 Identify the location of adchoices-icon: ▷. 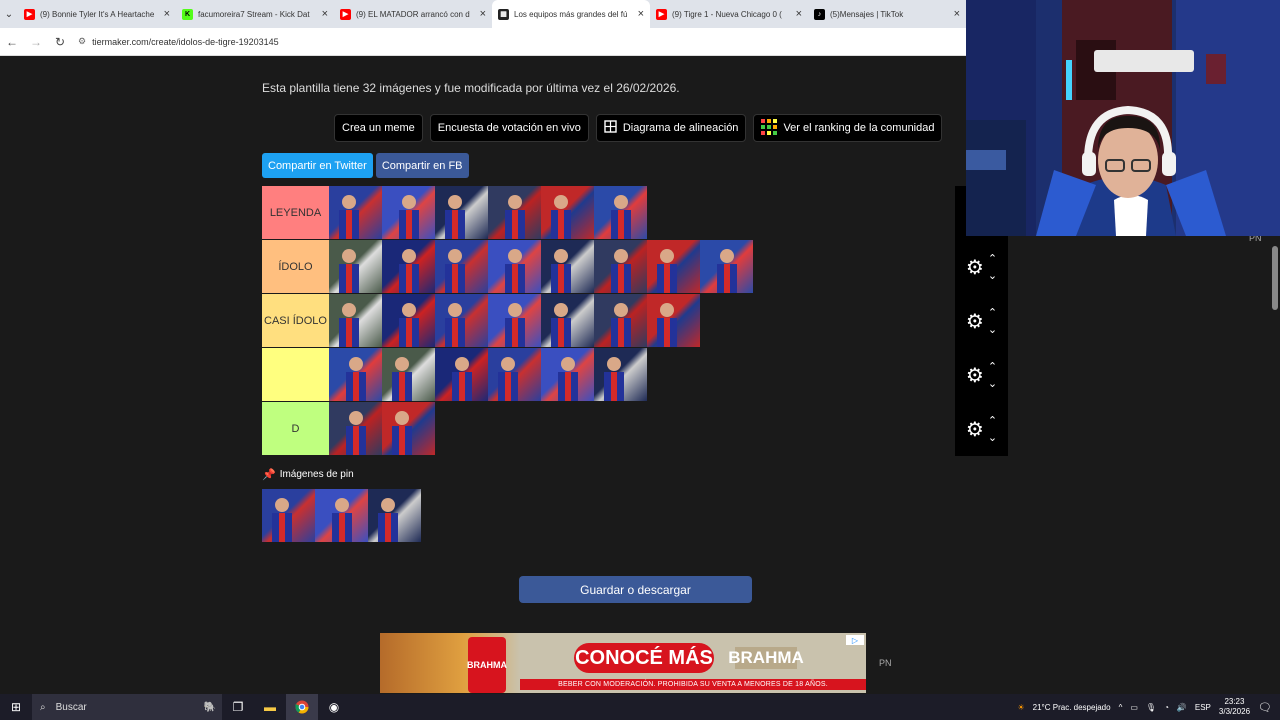
(855, 640).